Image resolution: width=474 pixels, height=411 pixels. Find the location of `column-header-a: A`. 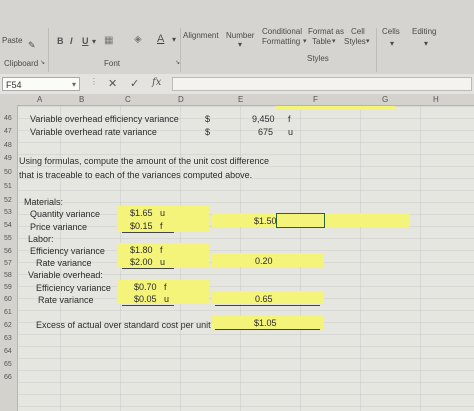

column-header-a: A is located at coordinates (39, 99).